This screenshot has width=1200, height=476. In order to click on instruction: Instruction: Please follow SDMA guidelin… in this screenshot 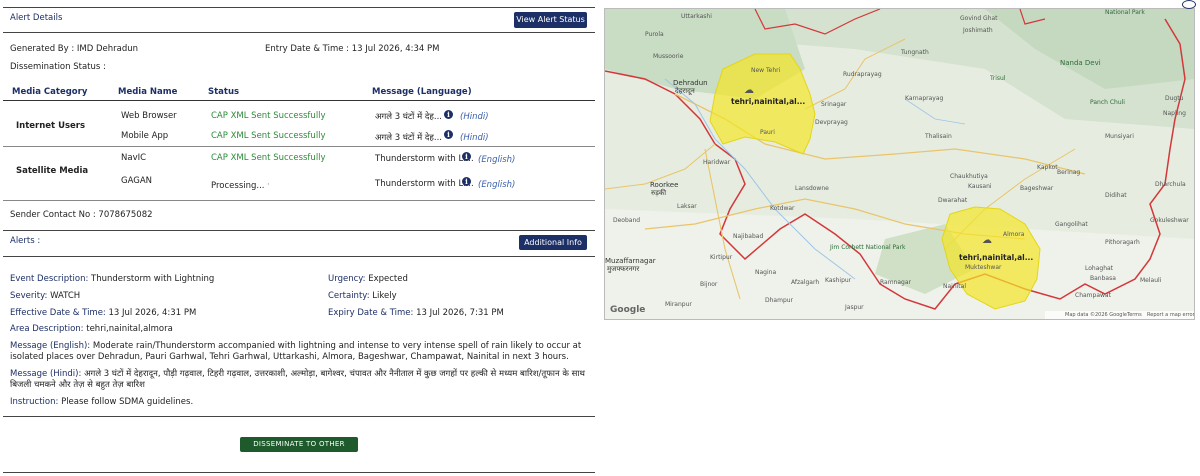, I will do `click(101, 402)`.